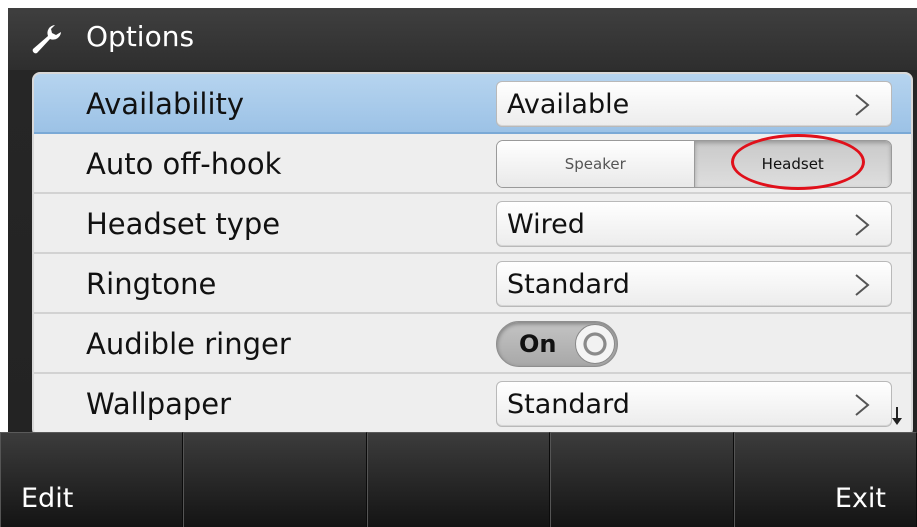 This screenshot has width=917, height=527. I want to click on ringtone-select: Standard, so click(694, 284).